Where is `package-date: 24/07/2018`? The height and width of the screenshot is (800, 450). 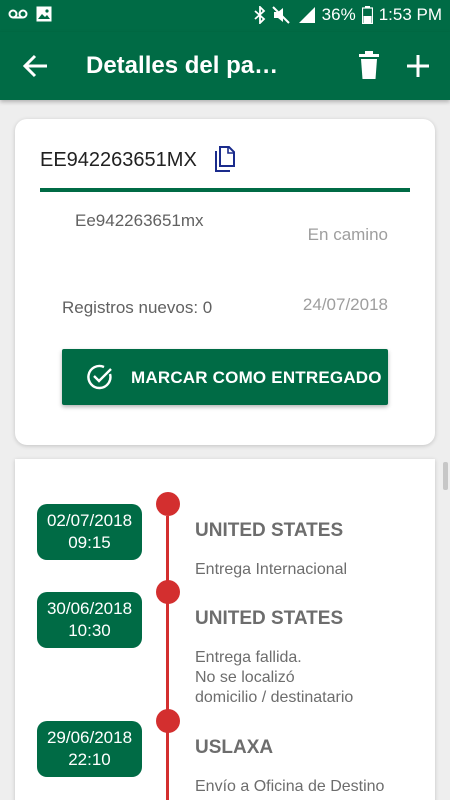
package-date: 24/07/2018 is located at coordinates (345, 304).